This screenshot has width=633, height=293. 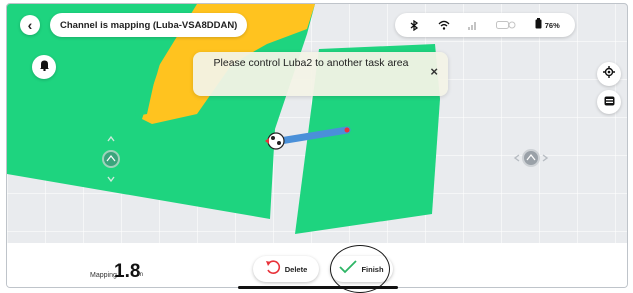 I want to click on battery-status: 76%, so click(x=547, y=25).